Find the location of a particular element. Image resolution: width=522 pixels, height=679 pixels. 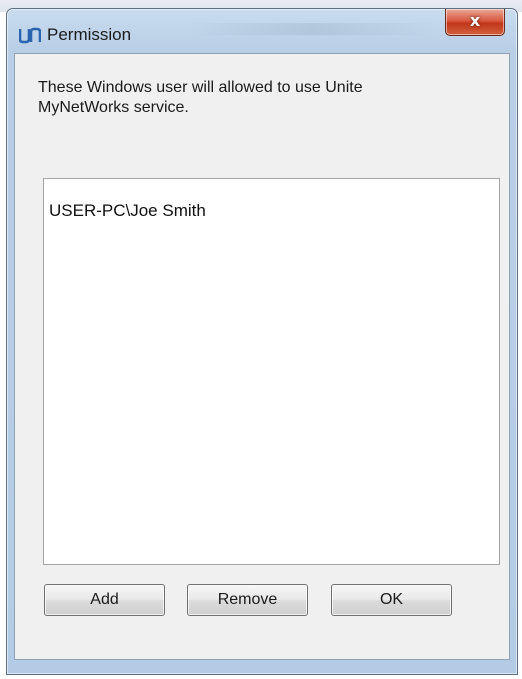

window-title: Permission is located at coordinates (89, 34).